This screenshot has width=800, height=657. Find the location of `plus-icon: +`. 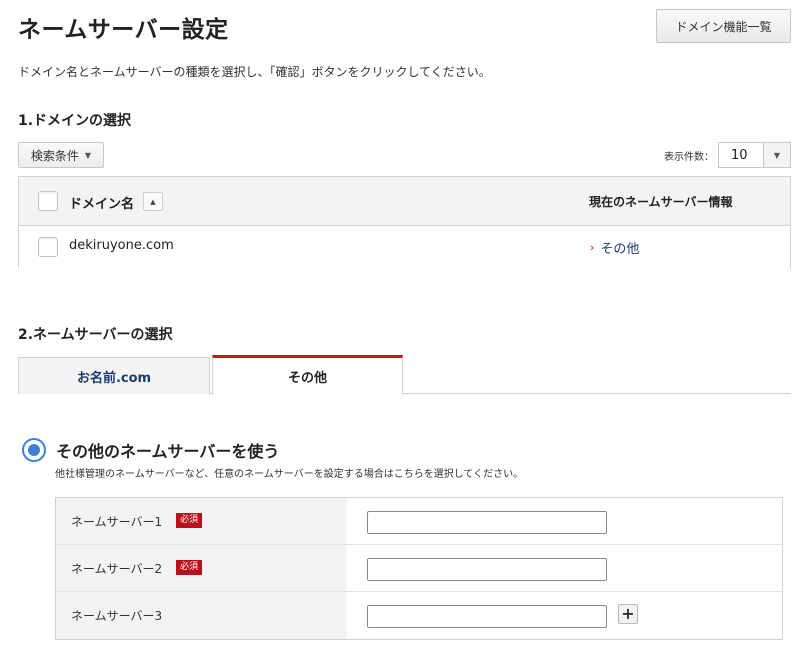

plus-icon: + is located at coordinates (628, 613).